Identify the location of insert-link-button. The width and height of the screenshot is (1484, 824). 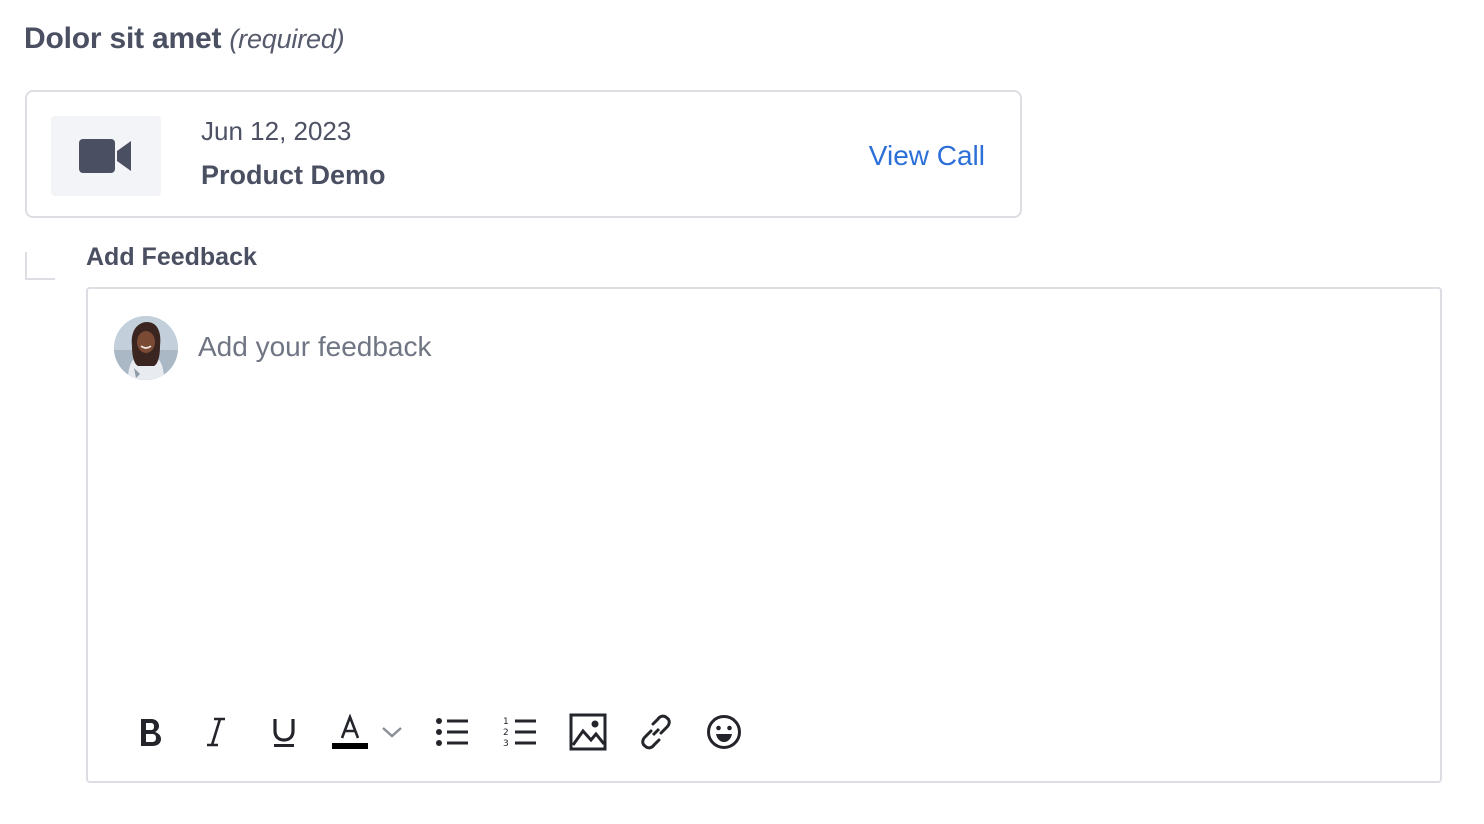
(656, 732).